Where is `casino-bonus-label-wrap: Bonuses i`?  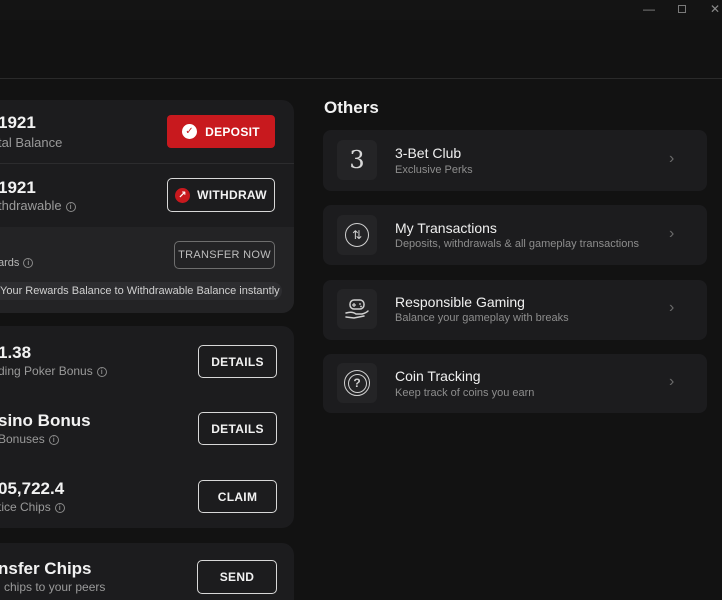 casino-bonus-label-wrap: Bonuses i is located at coordinates (29, 439).